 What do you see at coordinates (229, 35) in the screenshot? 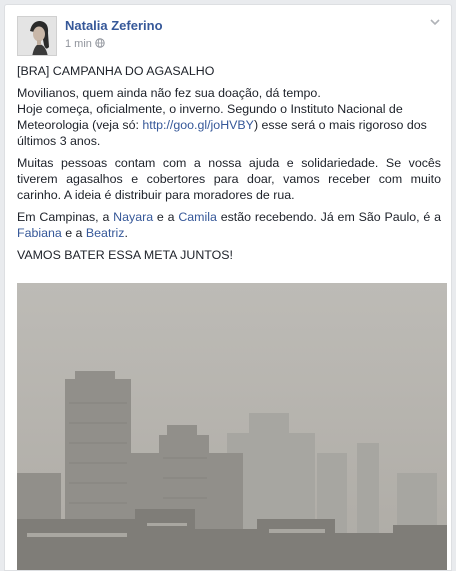
I see `post-header: Natalia Zeferino 1 min` at bounding box center [229, 35].